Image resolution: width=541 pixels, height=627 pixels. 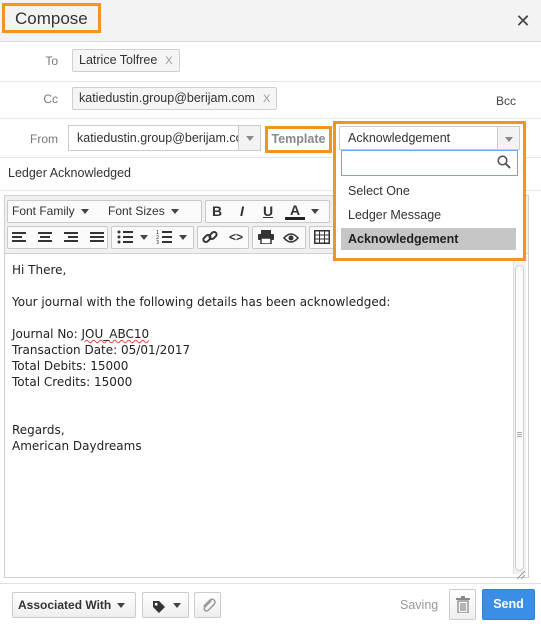 What do you see at coordinates (523, 21) in the screenshot?
I see `close-icon: ✕` at bounding box center [523, 21].